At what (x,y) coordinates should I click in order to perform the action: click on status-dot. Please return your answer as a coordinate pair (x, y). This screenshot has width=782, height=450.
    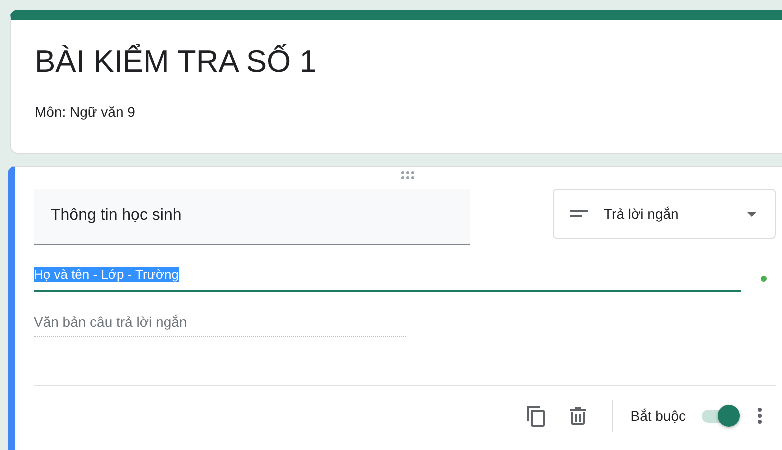
    Looking at the image, I should click on (764, 279).